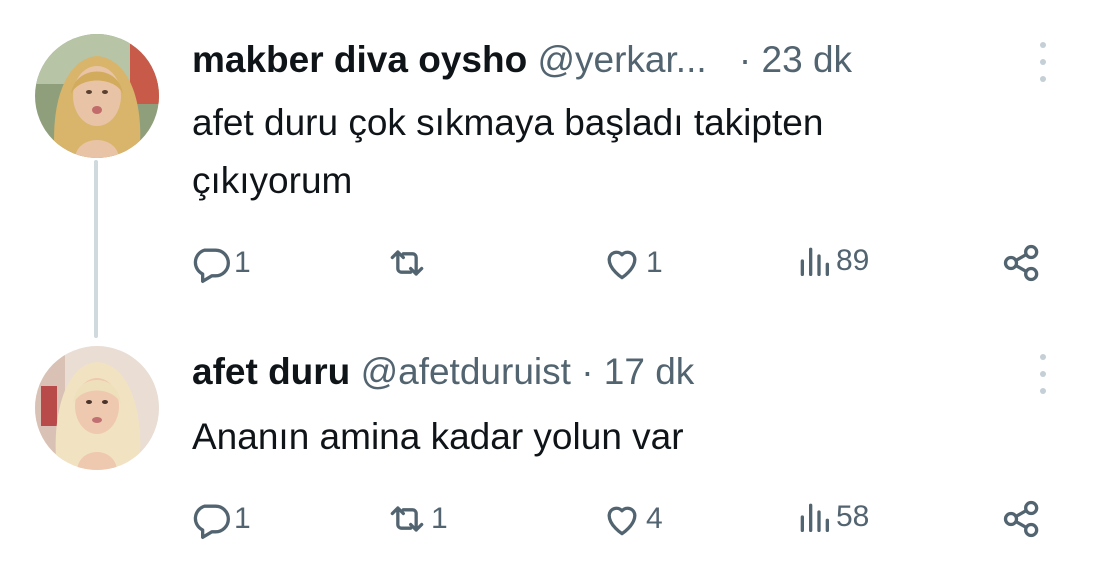 The width and height of the screenshot is (1100, 581). What do you see at coordinates (508, 122) in the screenshot?
I see `tweet-text-line: afet duru çok sıkmaya başladı takipten` at bounding box center [508, 122].